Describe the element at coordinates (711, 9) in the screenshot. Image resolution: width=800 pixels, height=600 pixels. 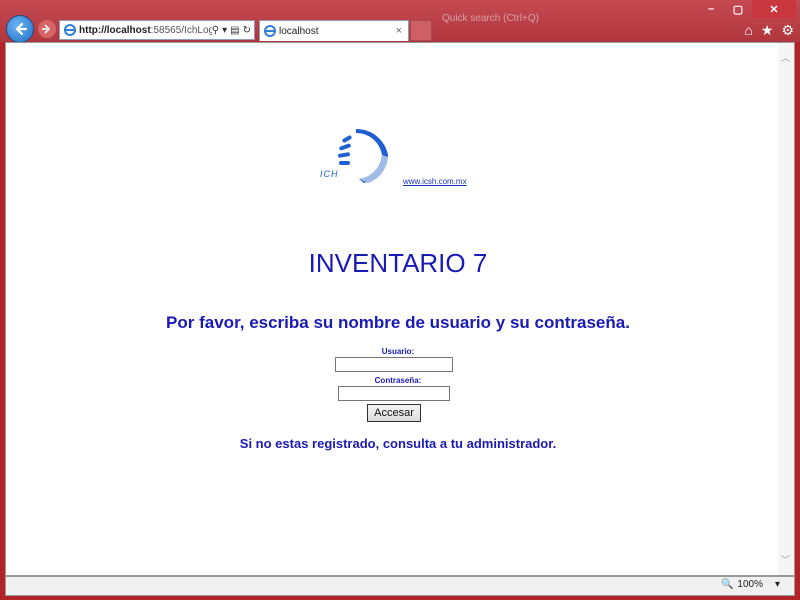
I see `minimize-button: –` at that location.